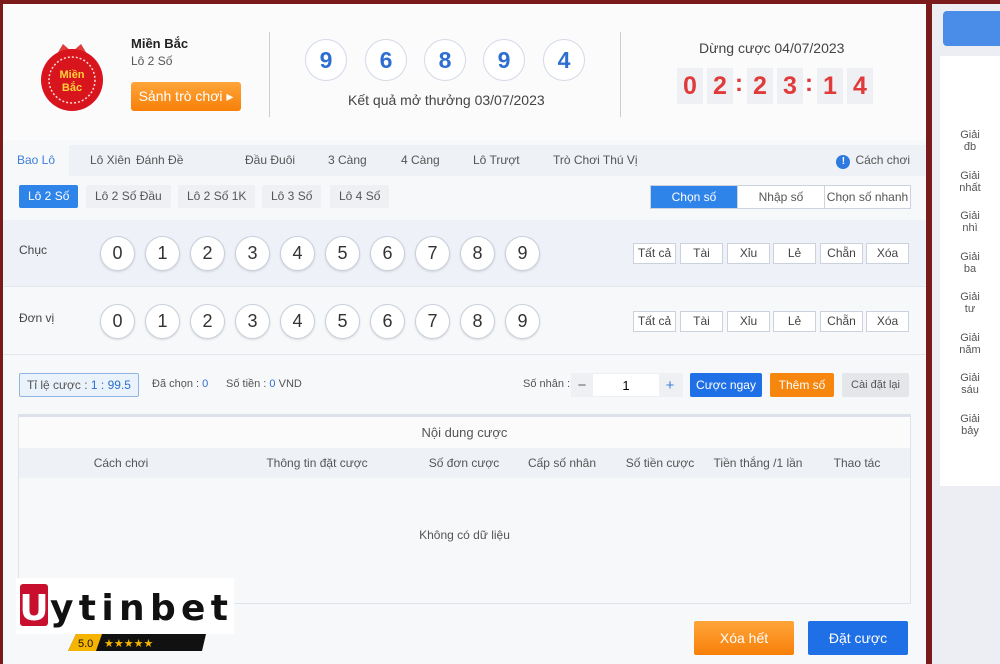 This screenshot has width=1000, height=664. Describe the element at coordinates (33, 250) in the screenshot. I see `row-label: Chục` at that location.